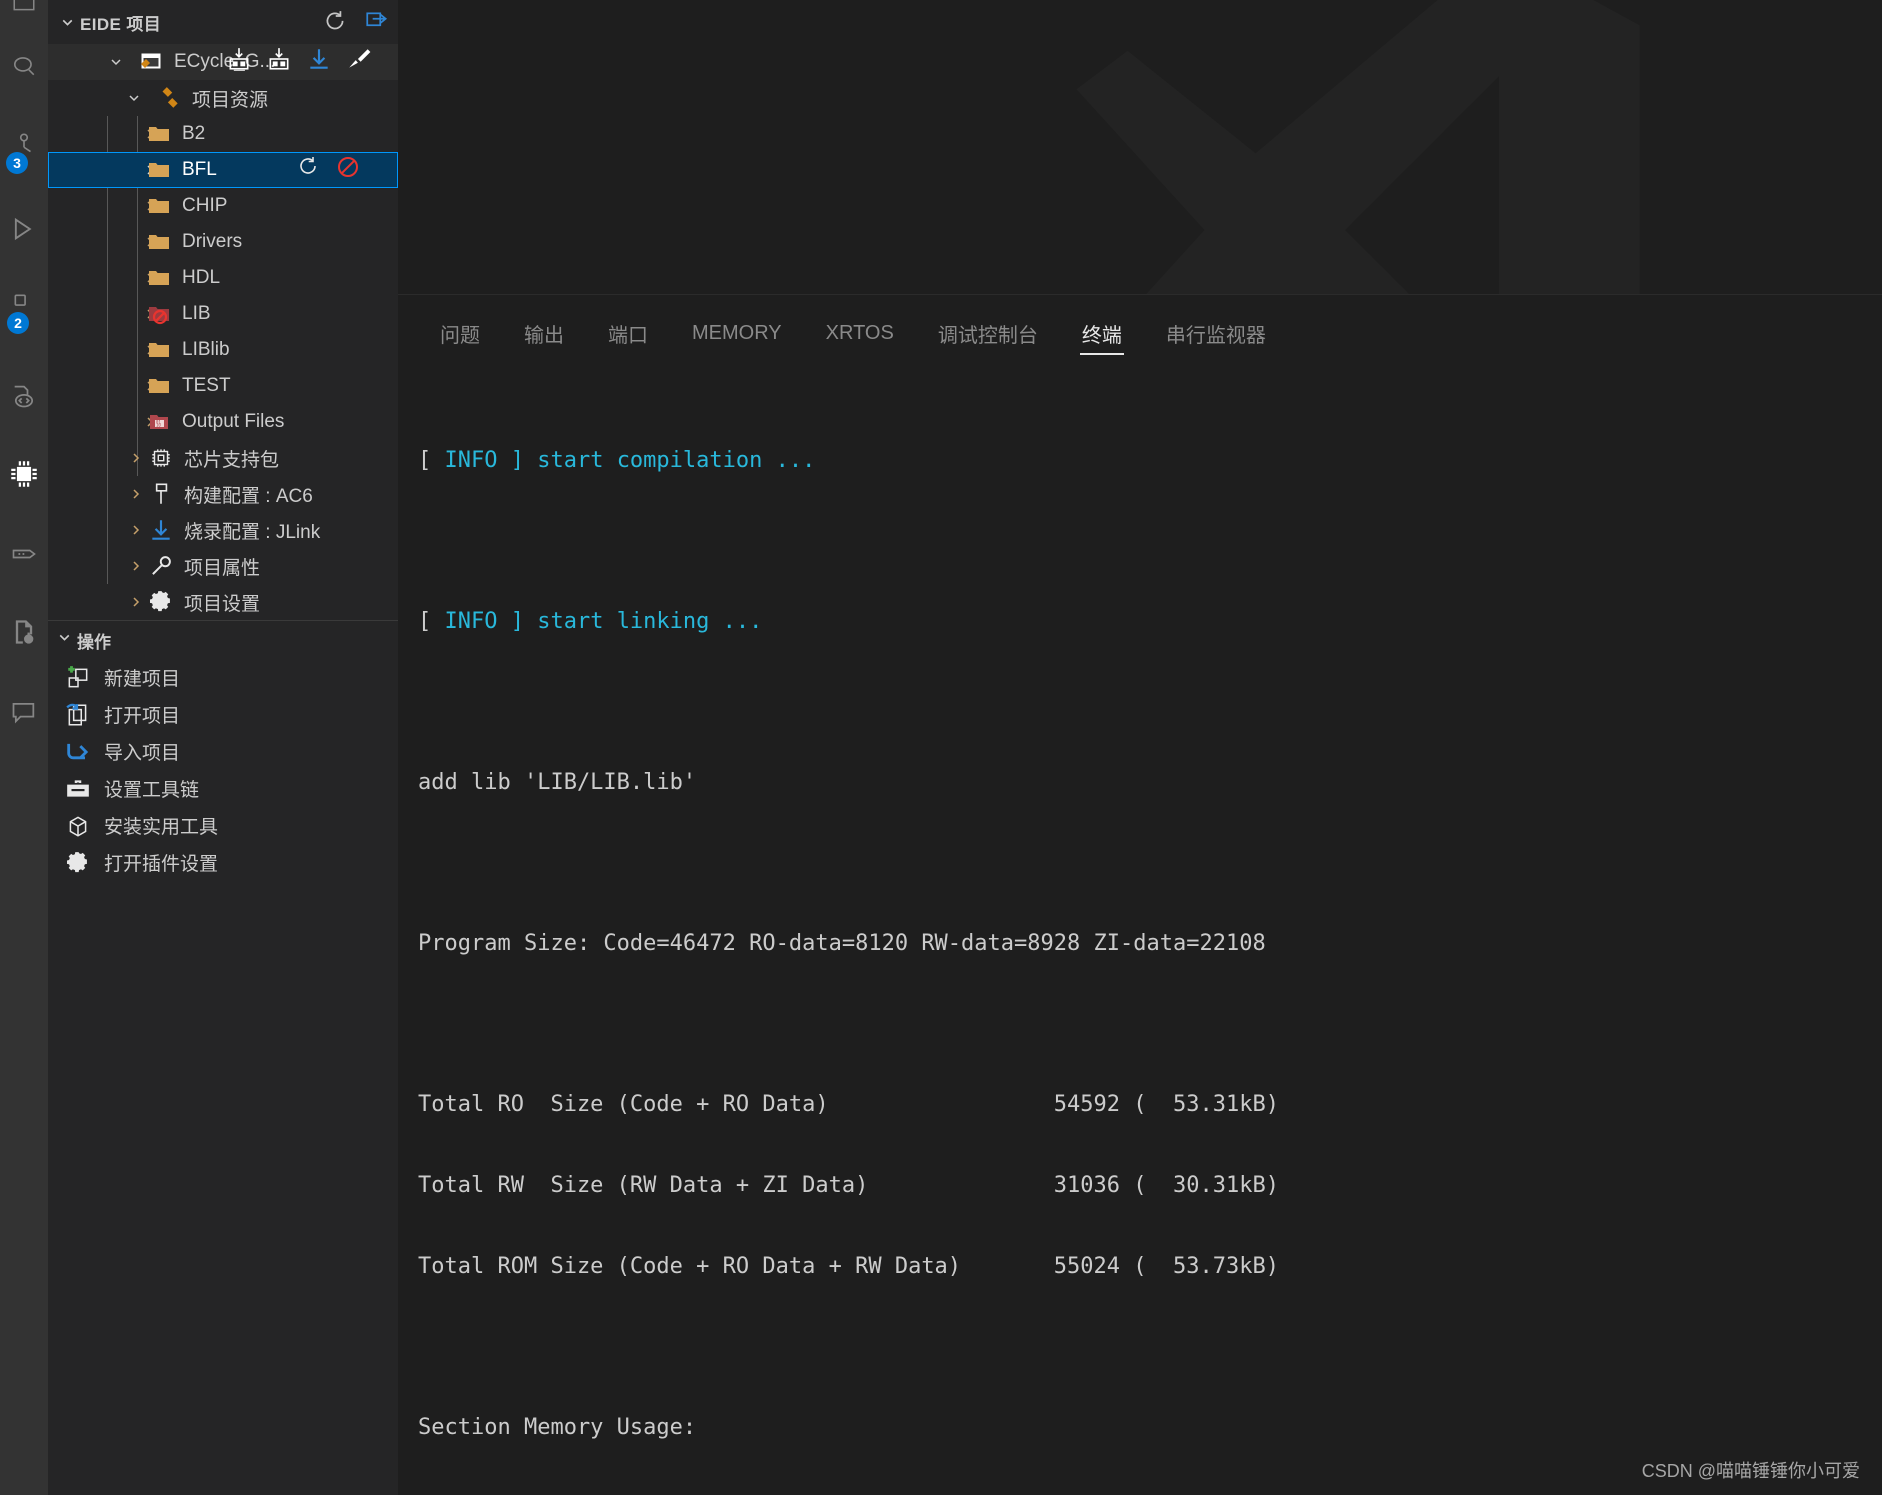  I want to click on bracket-open: [, so click(431, 621).